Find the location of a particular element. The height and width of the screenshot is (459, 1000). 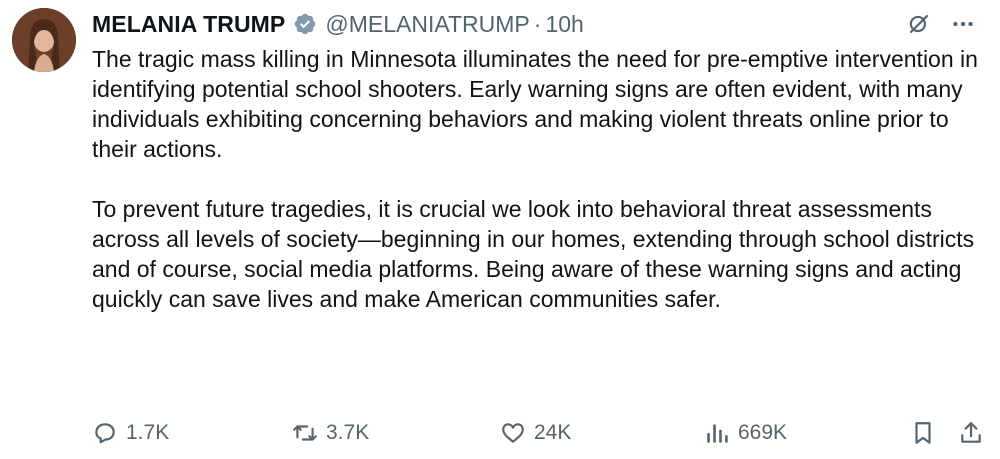

post-time: 10h is located at coordinates (564, 24).